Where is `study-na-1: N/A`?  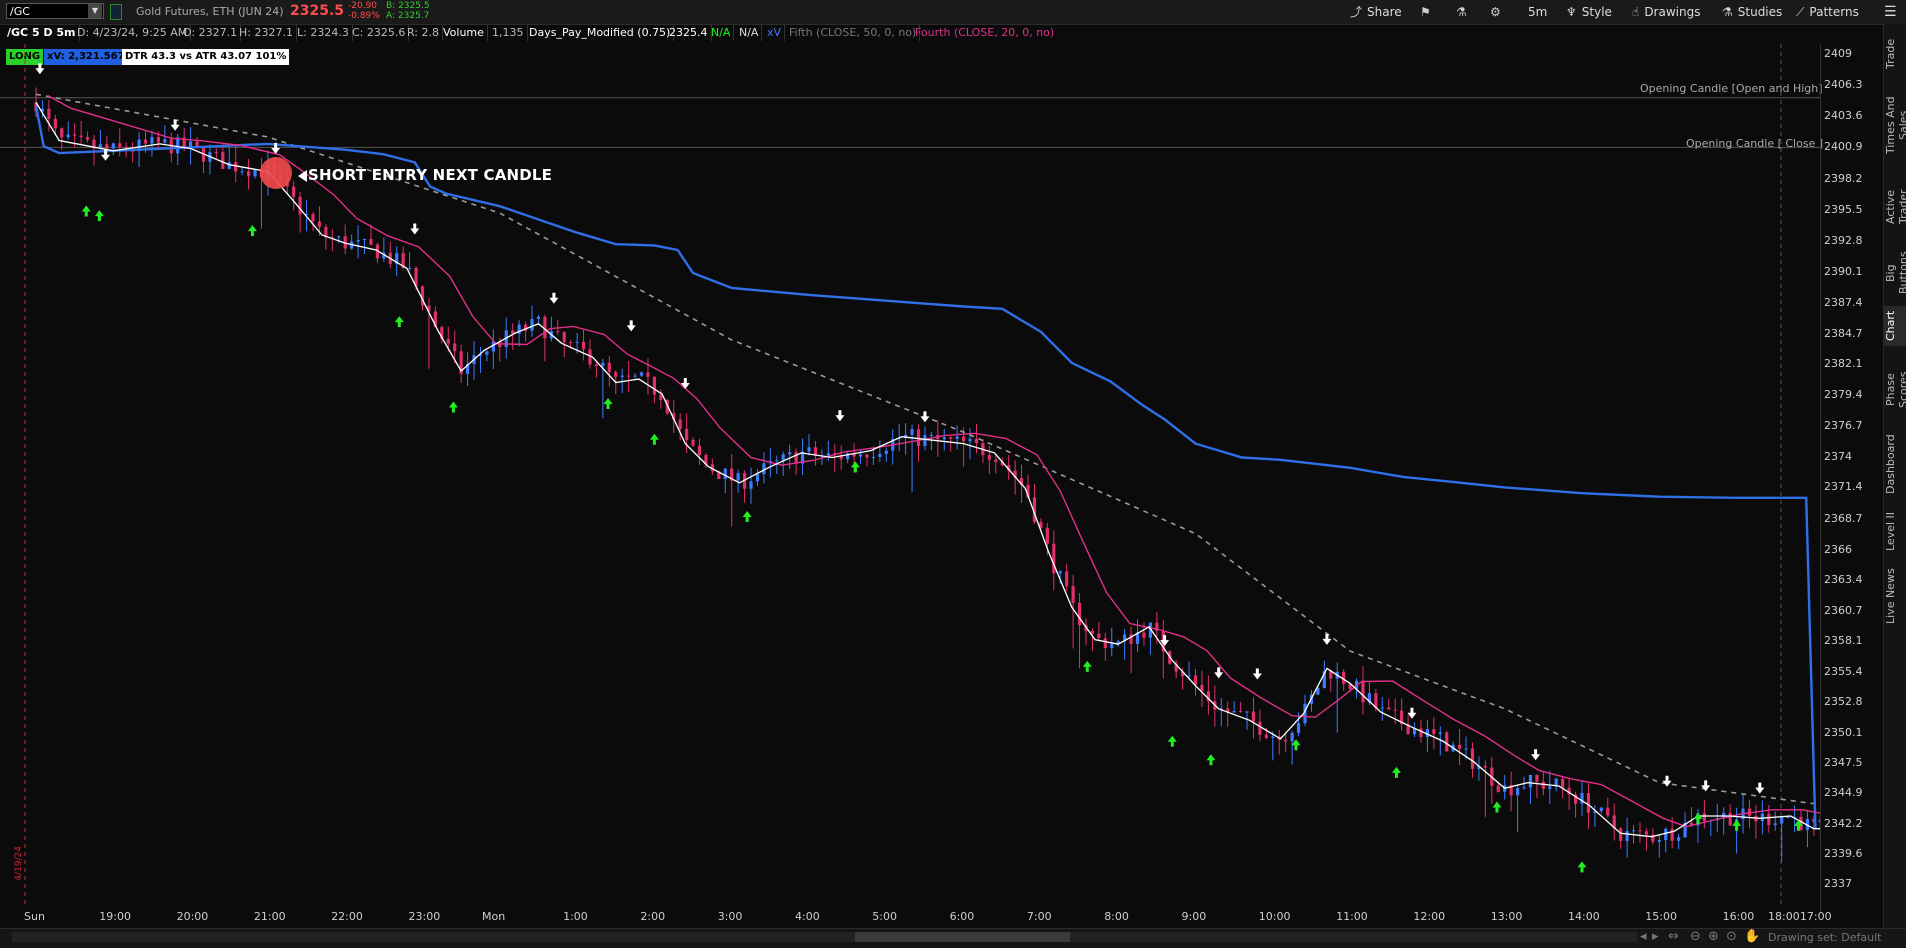
study-na-1: N/A is located at coordinates (721, 33).